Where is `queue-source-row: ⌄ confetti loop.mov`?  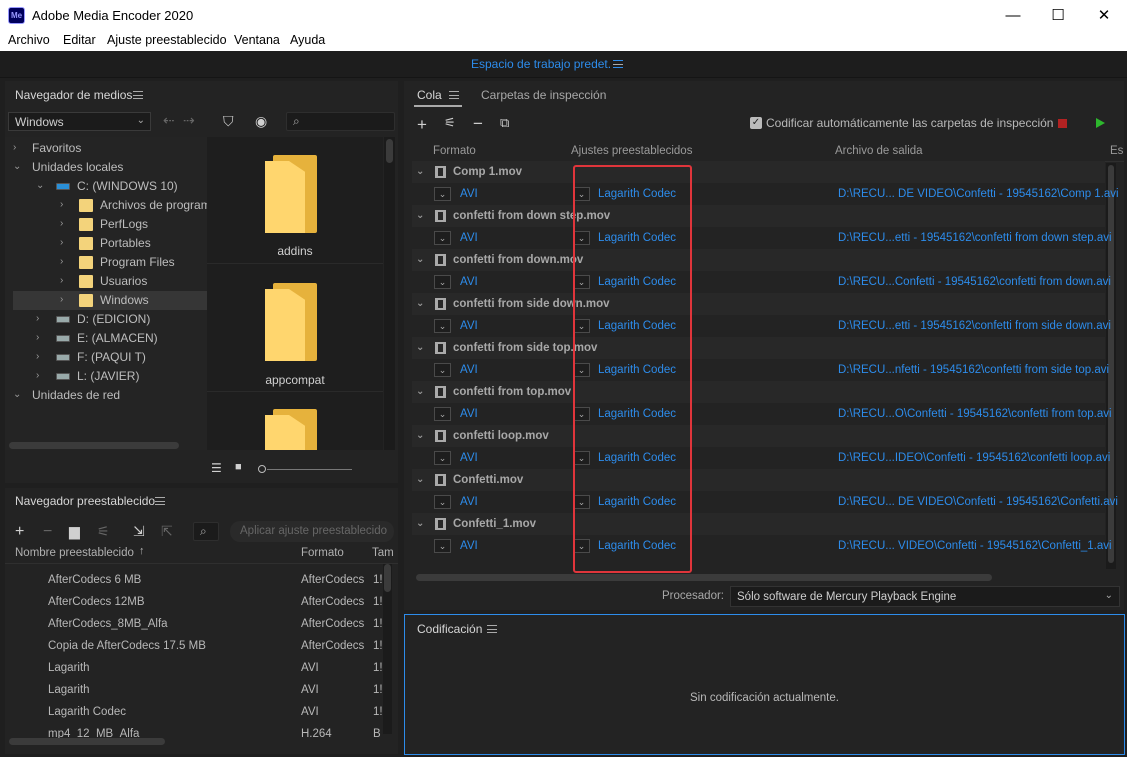 queue-source-row: ⌄ confetti loop.mov is located at coordinates (758, 436).